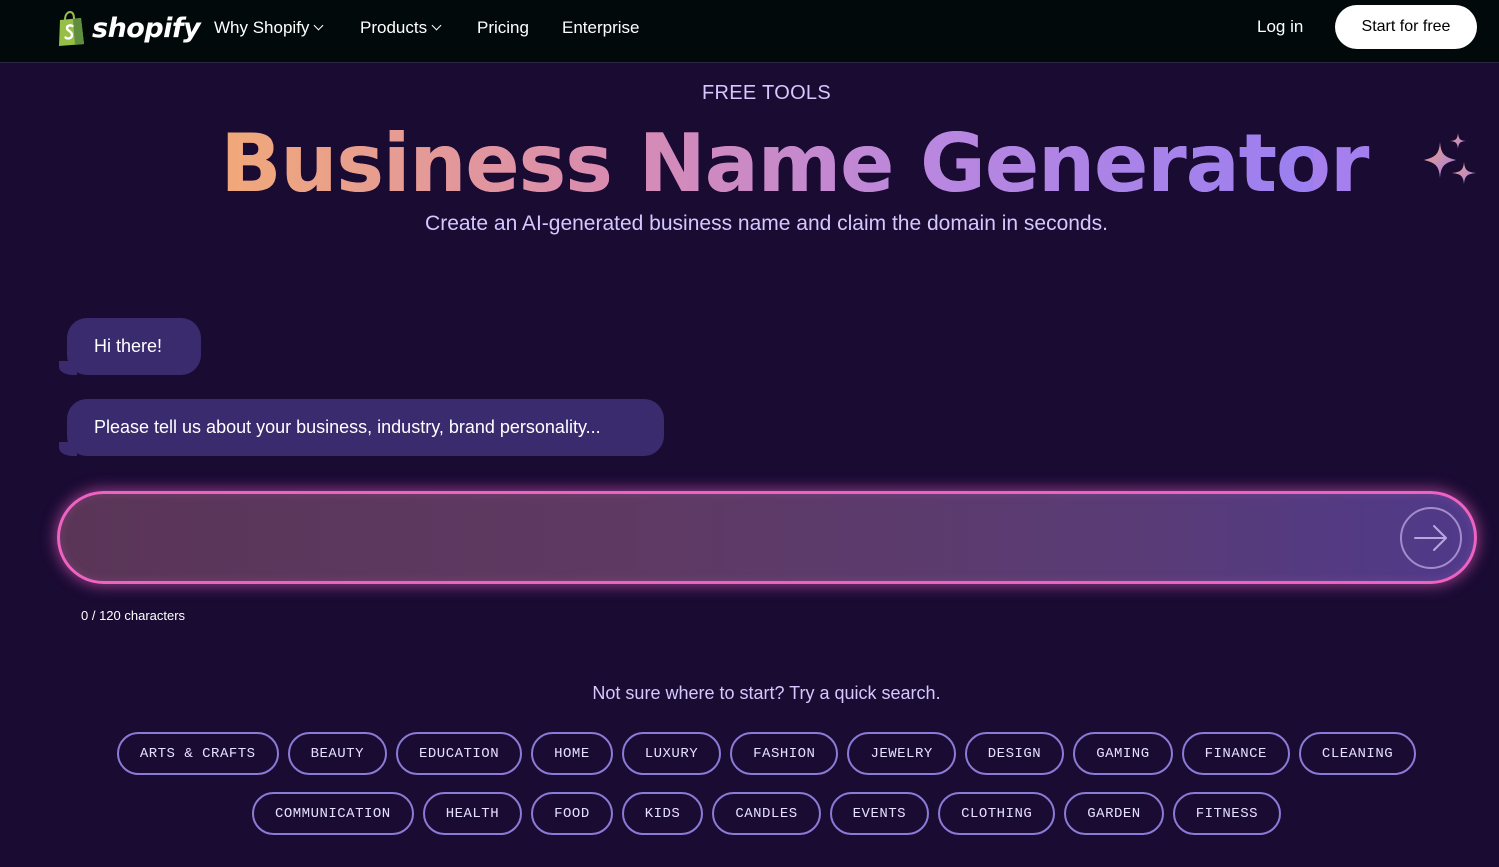  What do you see at coordinates (879, 813) in the screenshot?
I see `quick-search-chip: EVENTS` at bounding box center [879, 813].